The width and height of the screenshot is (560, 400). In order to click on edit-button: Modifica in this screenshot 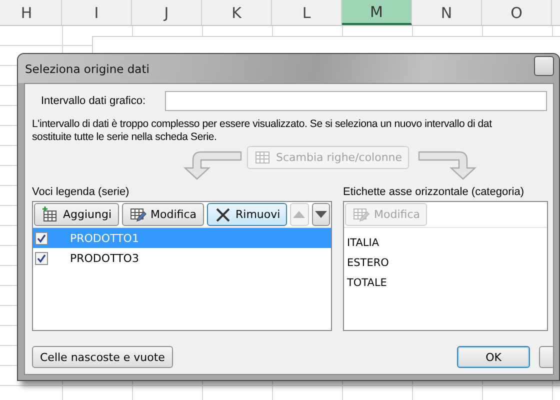, I will do `click(163, 214)`.